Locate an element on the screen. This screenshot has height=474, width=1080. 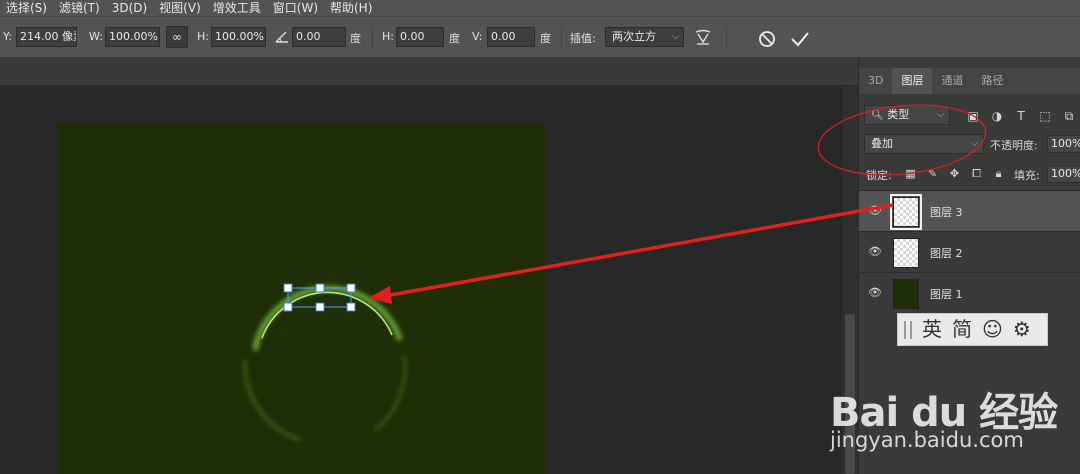
blend-mode-select: 叠加 ⌵ is located at coordinates (924, 144).